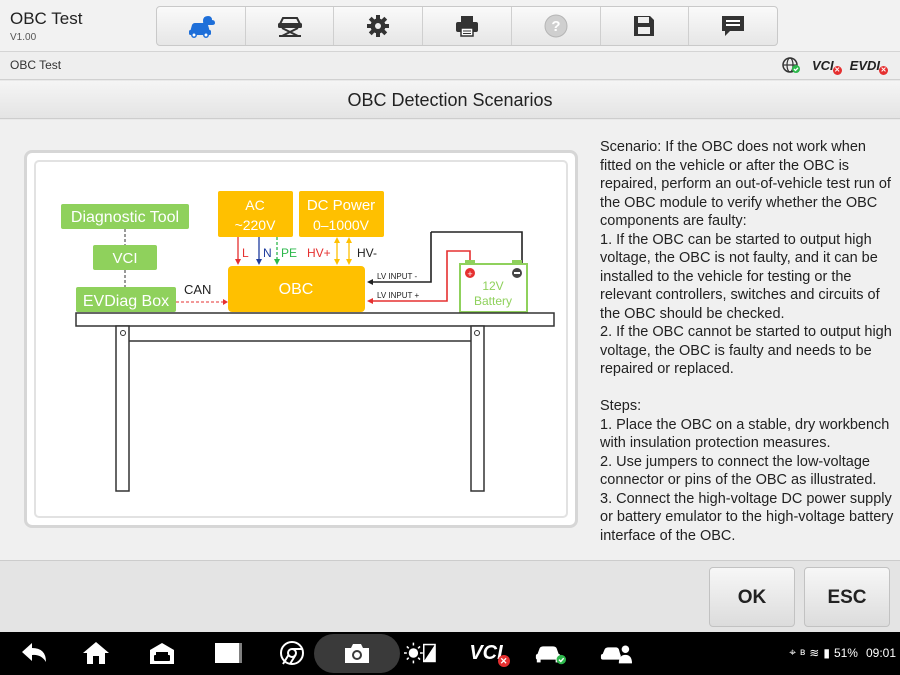  I want to click on obc-label: OBC, so click(296, 289).